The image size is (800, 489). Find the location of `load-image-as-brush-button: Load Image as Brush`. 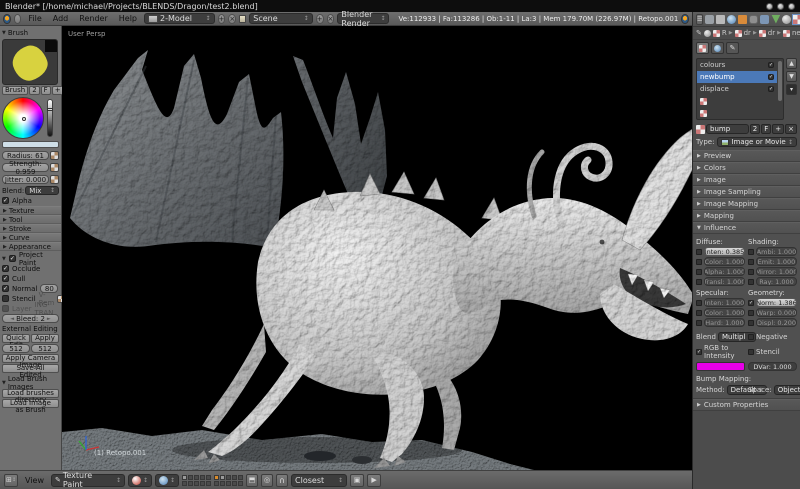

load-image-as-brush-button: Load Image as Brush is located at coordinates (30, 406).